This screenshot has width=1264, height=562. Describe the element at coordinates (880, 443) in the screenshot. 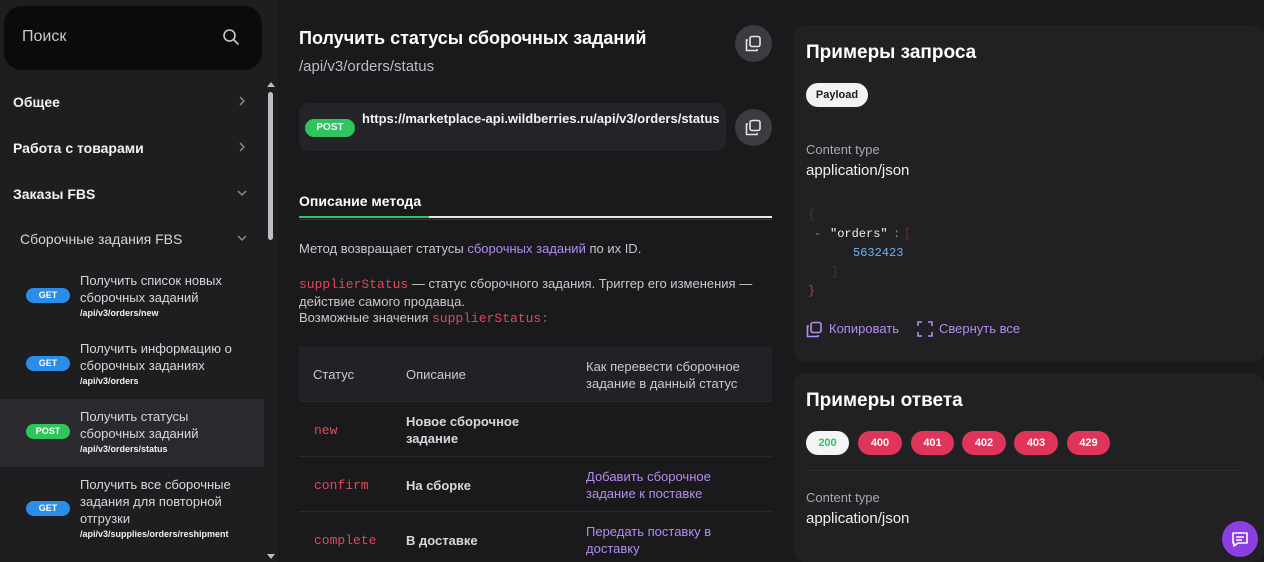

I see `response-code-400: 400` at that location.